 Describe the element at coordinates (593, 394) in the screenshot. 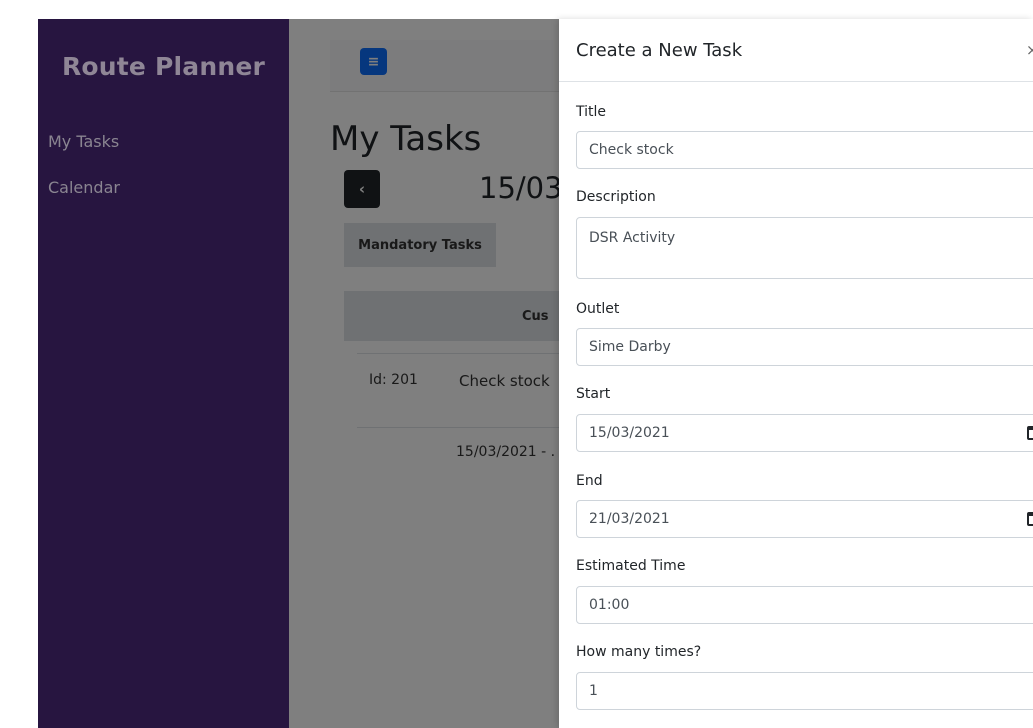

I see `start-label: Start` at that location.